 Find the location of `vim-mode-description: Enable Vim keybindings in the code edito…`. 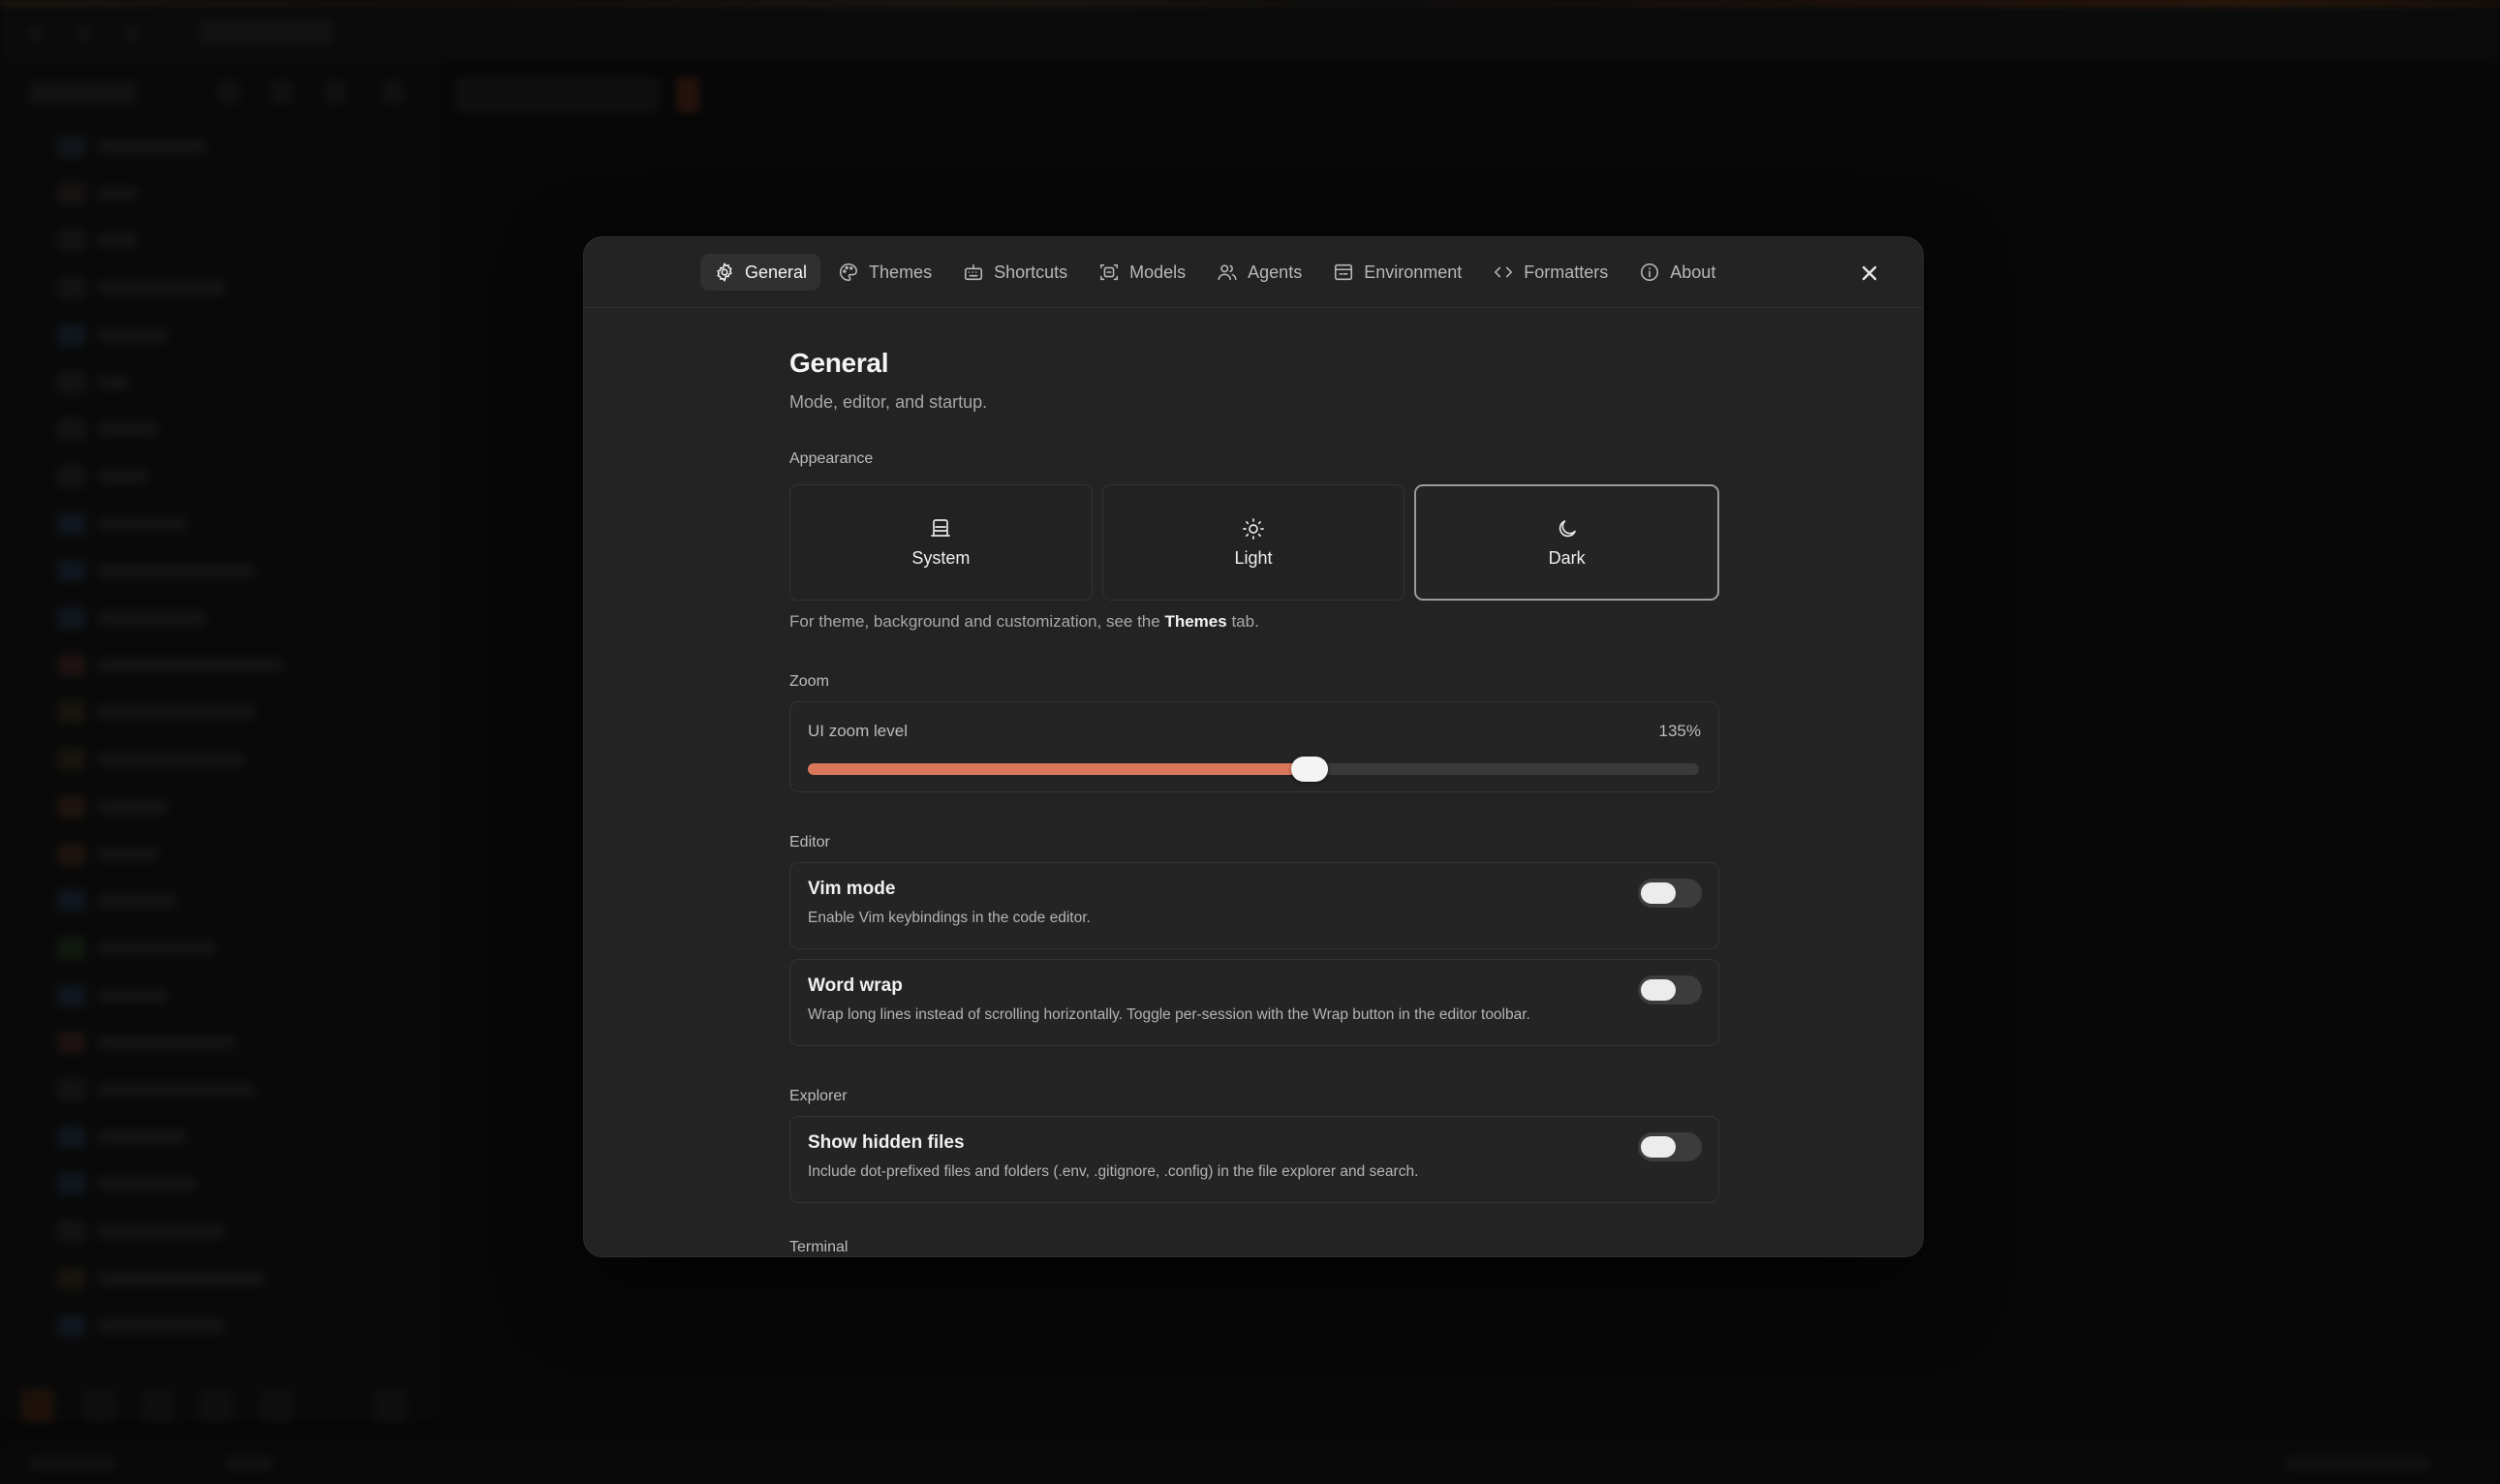

vim-mode-description: Enable Vim keybindings in the code edito… is located at coordinates (949, 918).